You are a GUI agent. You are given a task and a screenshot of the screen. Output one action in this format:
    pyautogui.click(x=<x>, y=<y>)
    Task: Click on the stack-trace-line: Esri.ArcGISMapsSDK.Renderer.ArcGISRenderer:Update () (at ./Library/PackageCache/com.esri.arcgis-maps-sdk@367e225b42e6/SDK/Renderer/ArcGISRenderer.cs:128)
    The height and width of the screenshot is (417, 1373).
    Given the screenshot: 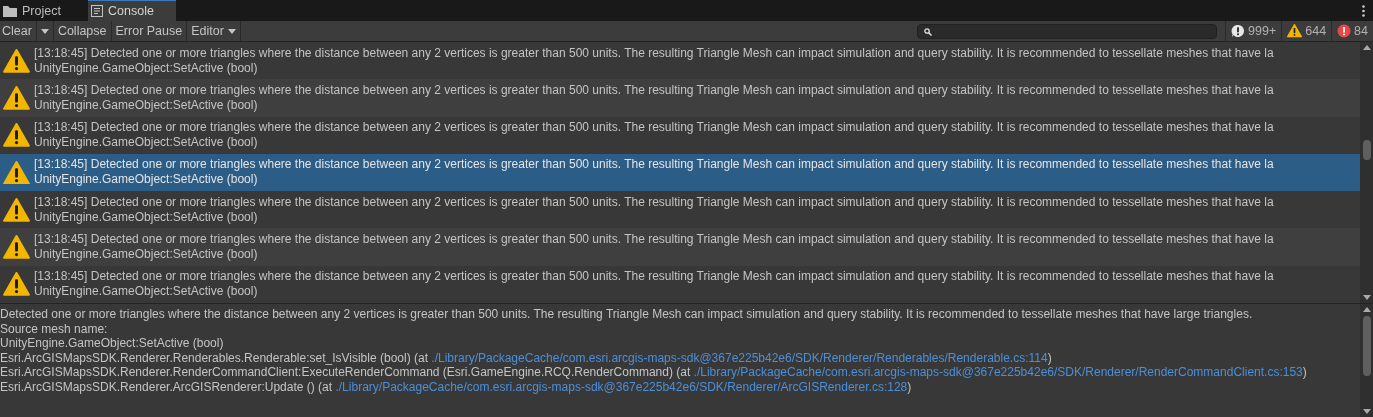 What is the action you would take?
    pyautogui.click(x=456, y=387)
    